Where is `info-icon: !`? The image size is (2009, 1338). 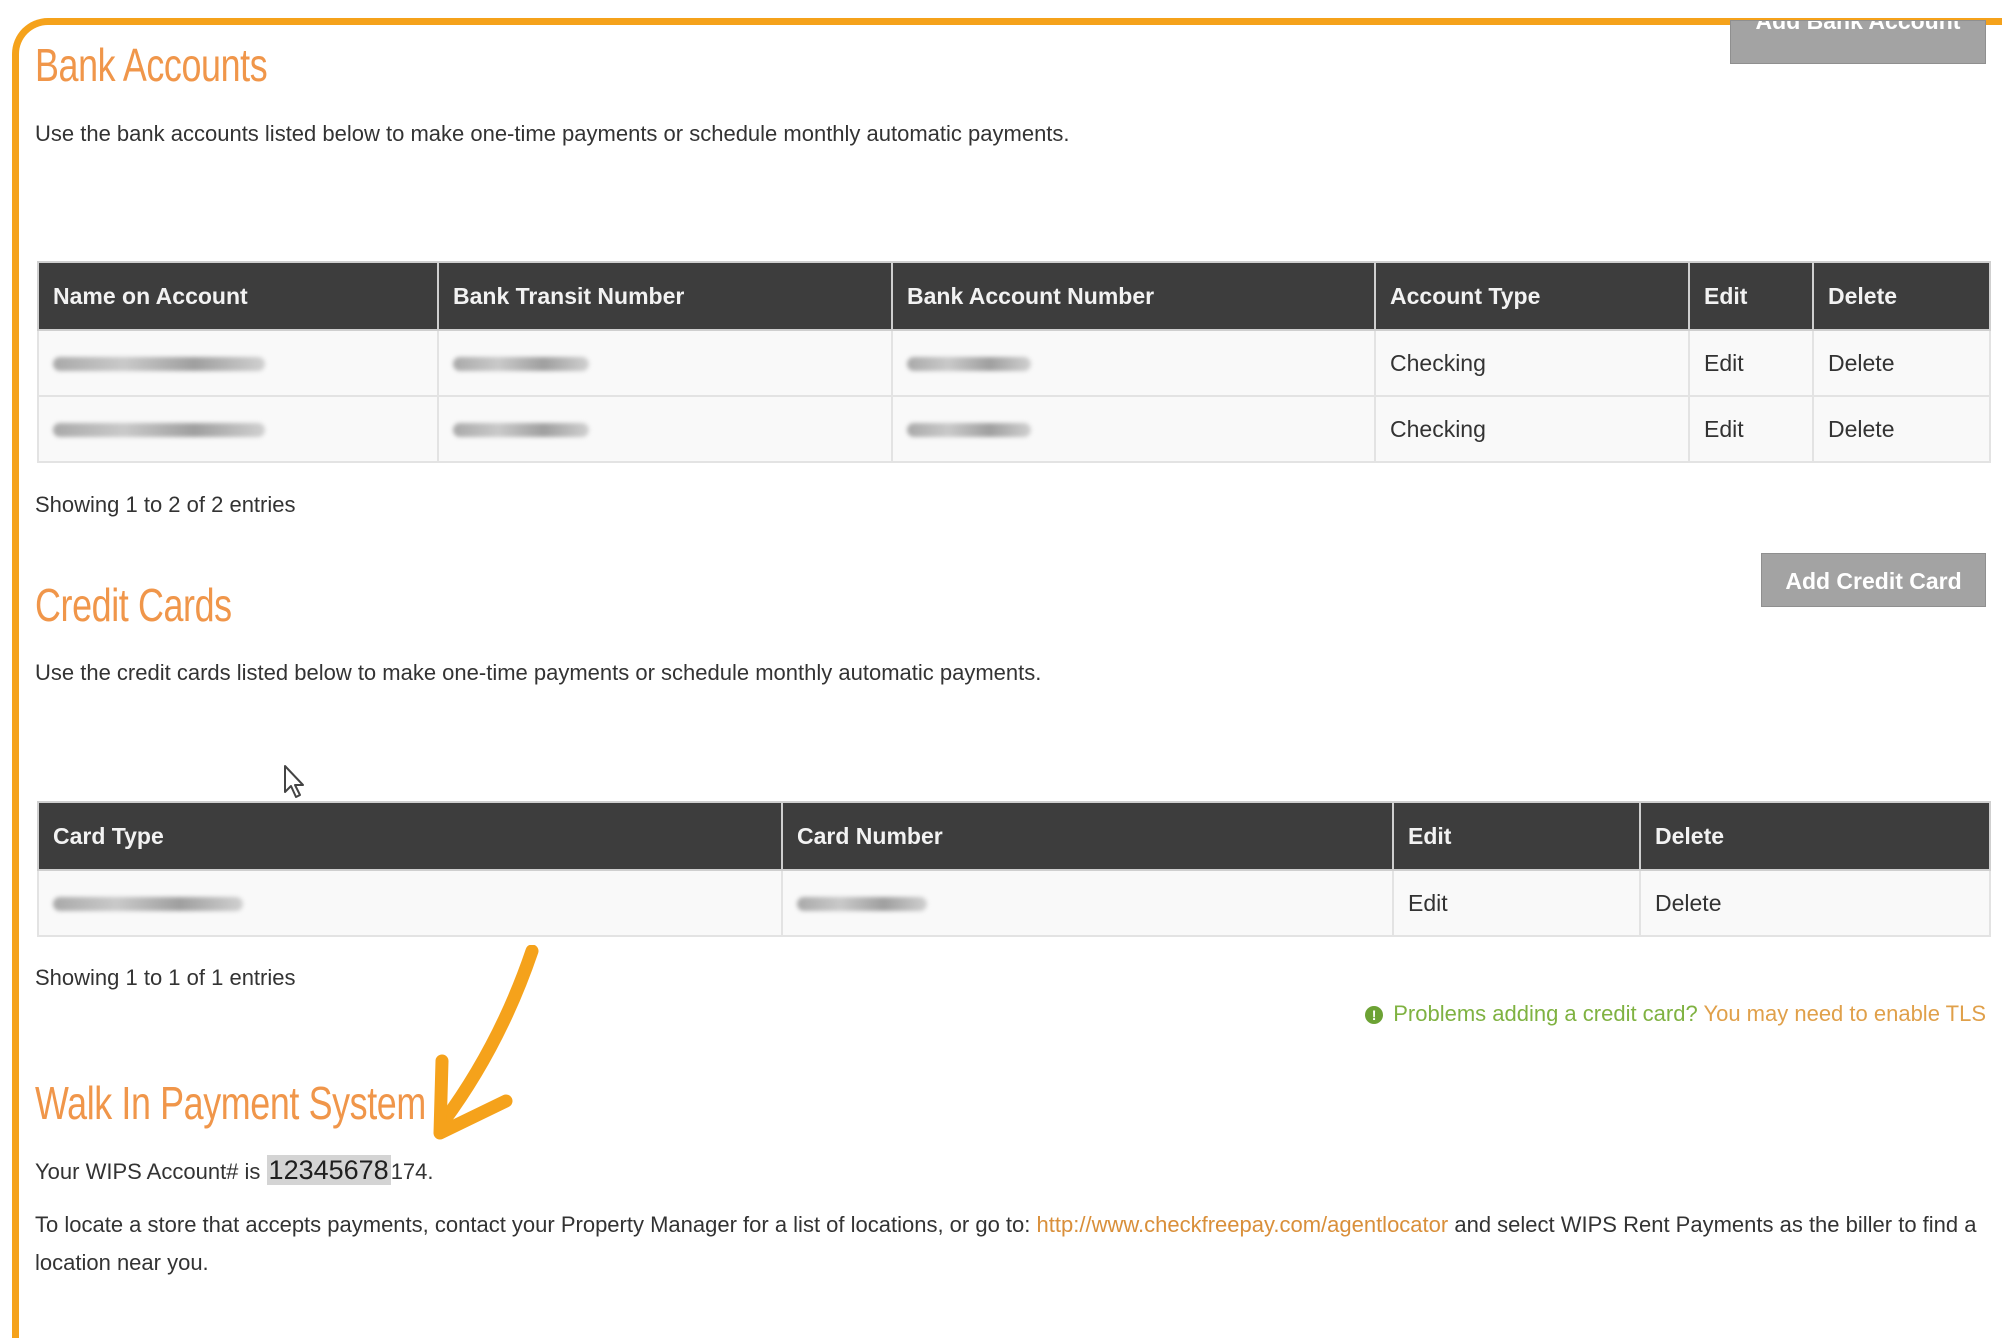
info-icon: ! is located at coordinates (1374, 1015).